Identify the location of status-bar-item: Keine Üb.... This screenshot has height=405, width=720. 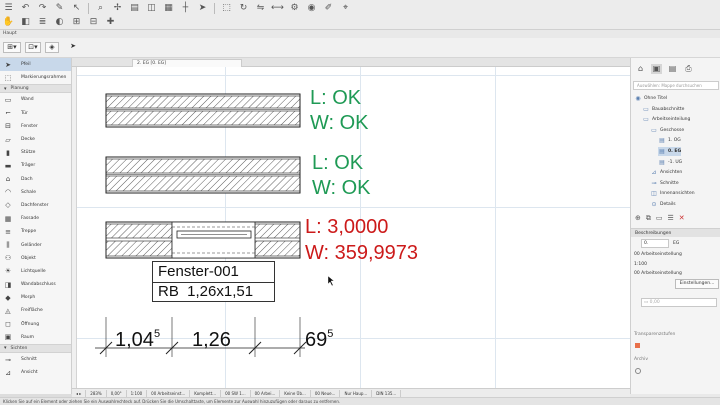
(295, 393).